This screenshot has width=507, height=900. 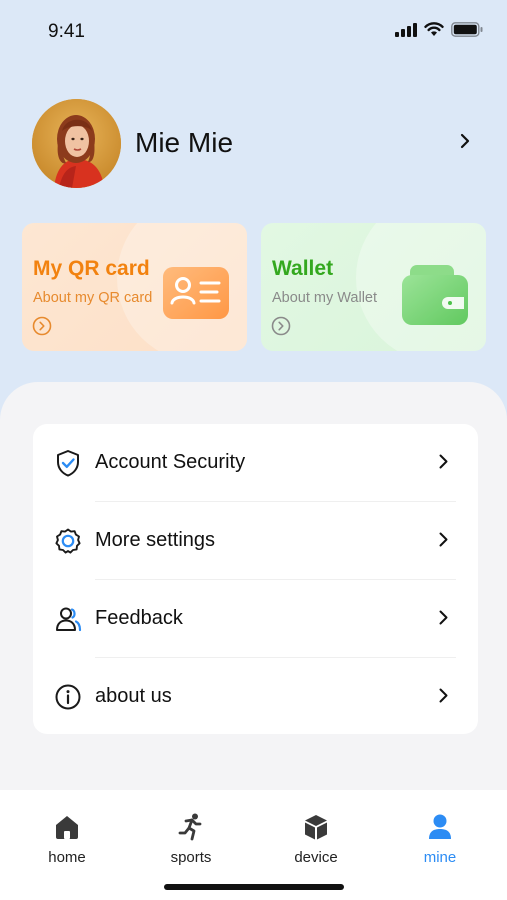 I want to click on people-icon, so click(x=69, y=619).